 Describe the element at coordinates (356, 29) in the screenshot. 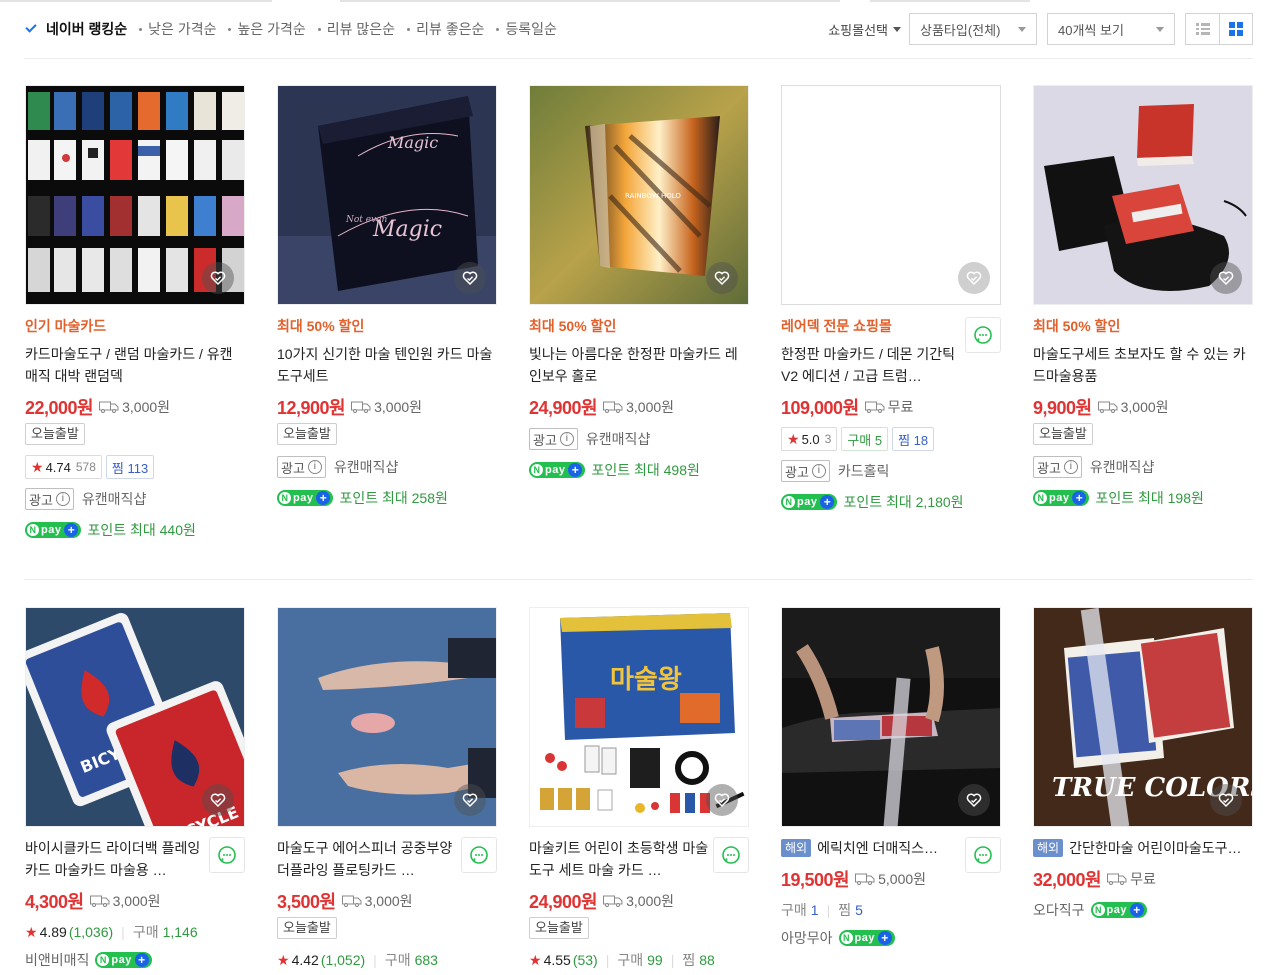

I see `sort-most-reviews: 리뷰 많은순` at that location.